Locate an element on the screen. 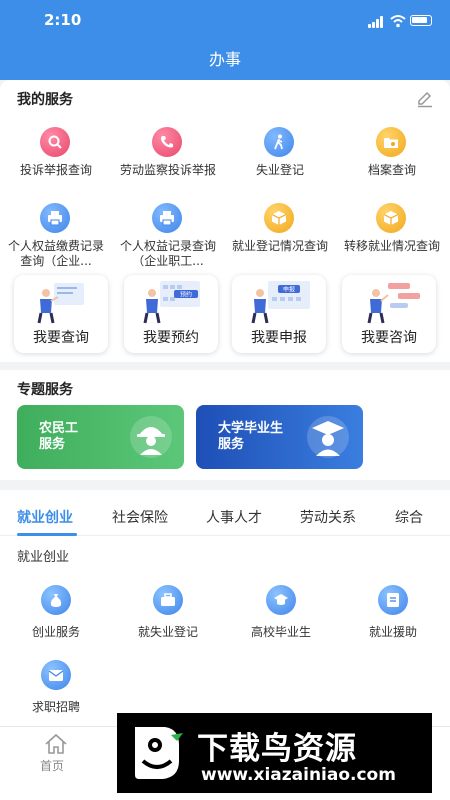  bird-logo-icon is located at coordinates (159, 753).